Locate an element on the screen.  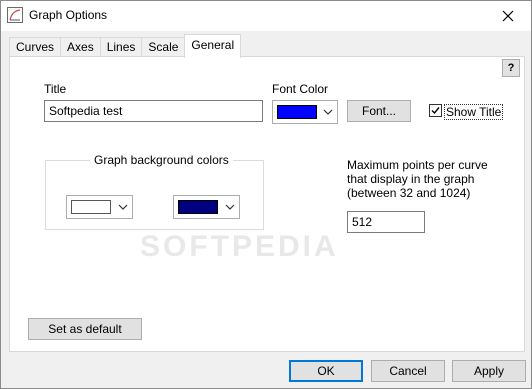
background-group-title: Graph background colors is located at coordinates (161, 160).